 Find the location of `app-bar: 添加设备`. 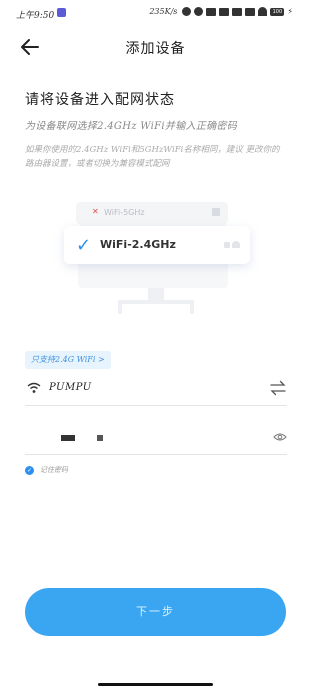

app-bar: 添加设备 is located at coordinates (155, 48).